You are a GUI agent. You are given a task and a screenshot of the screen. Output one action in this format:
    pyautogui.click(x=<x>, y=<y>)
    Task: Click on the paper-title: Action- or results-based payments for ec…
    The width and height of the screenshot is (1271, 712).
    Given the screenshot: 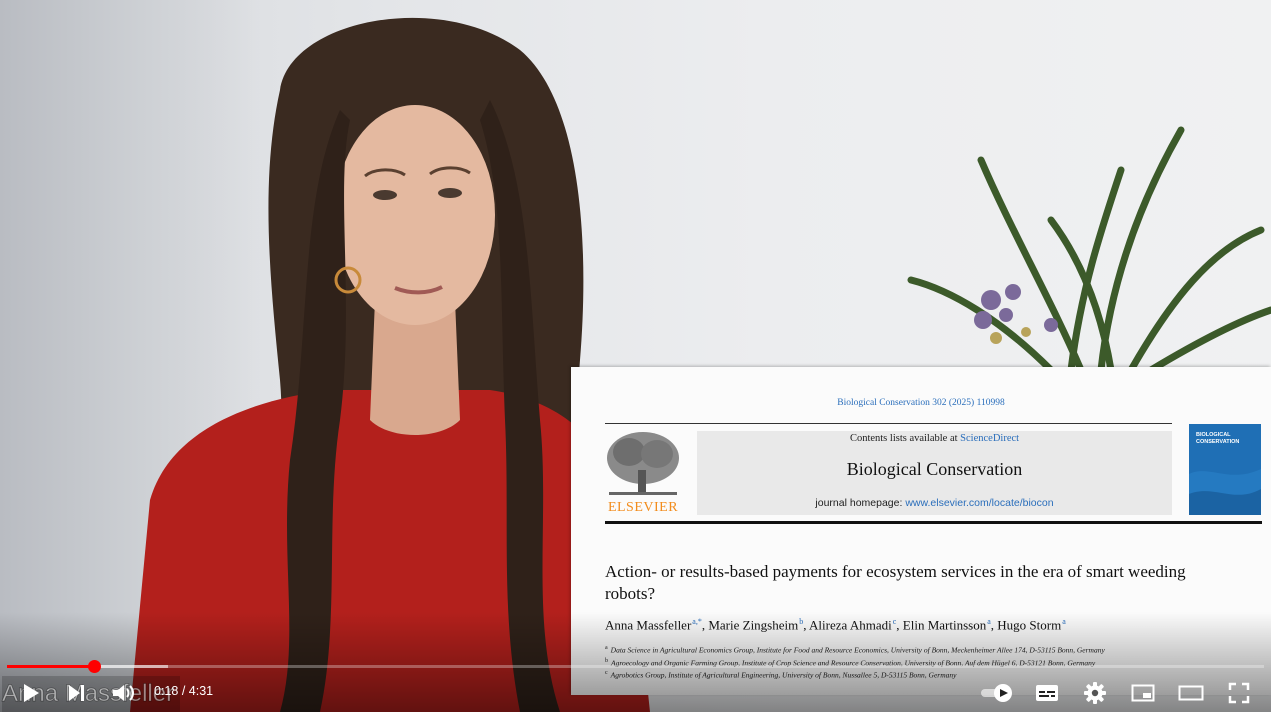 What is the action you would take?
    pyautogui.click(x=895, y=582)
    